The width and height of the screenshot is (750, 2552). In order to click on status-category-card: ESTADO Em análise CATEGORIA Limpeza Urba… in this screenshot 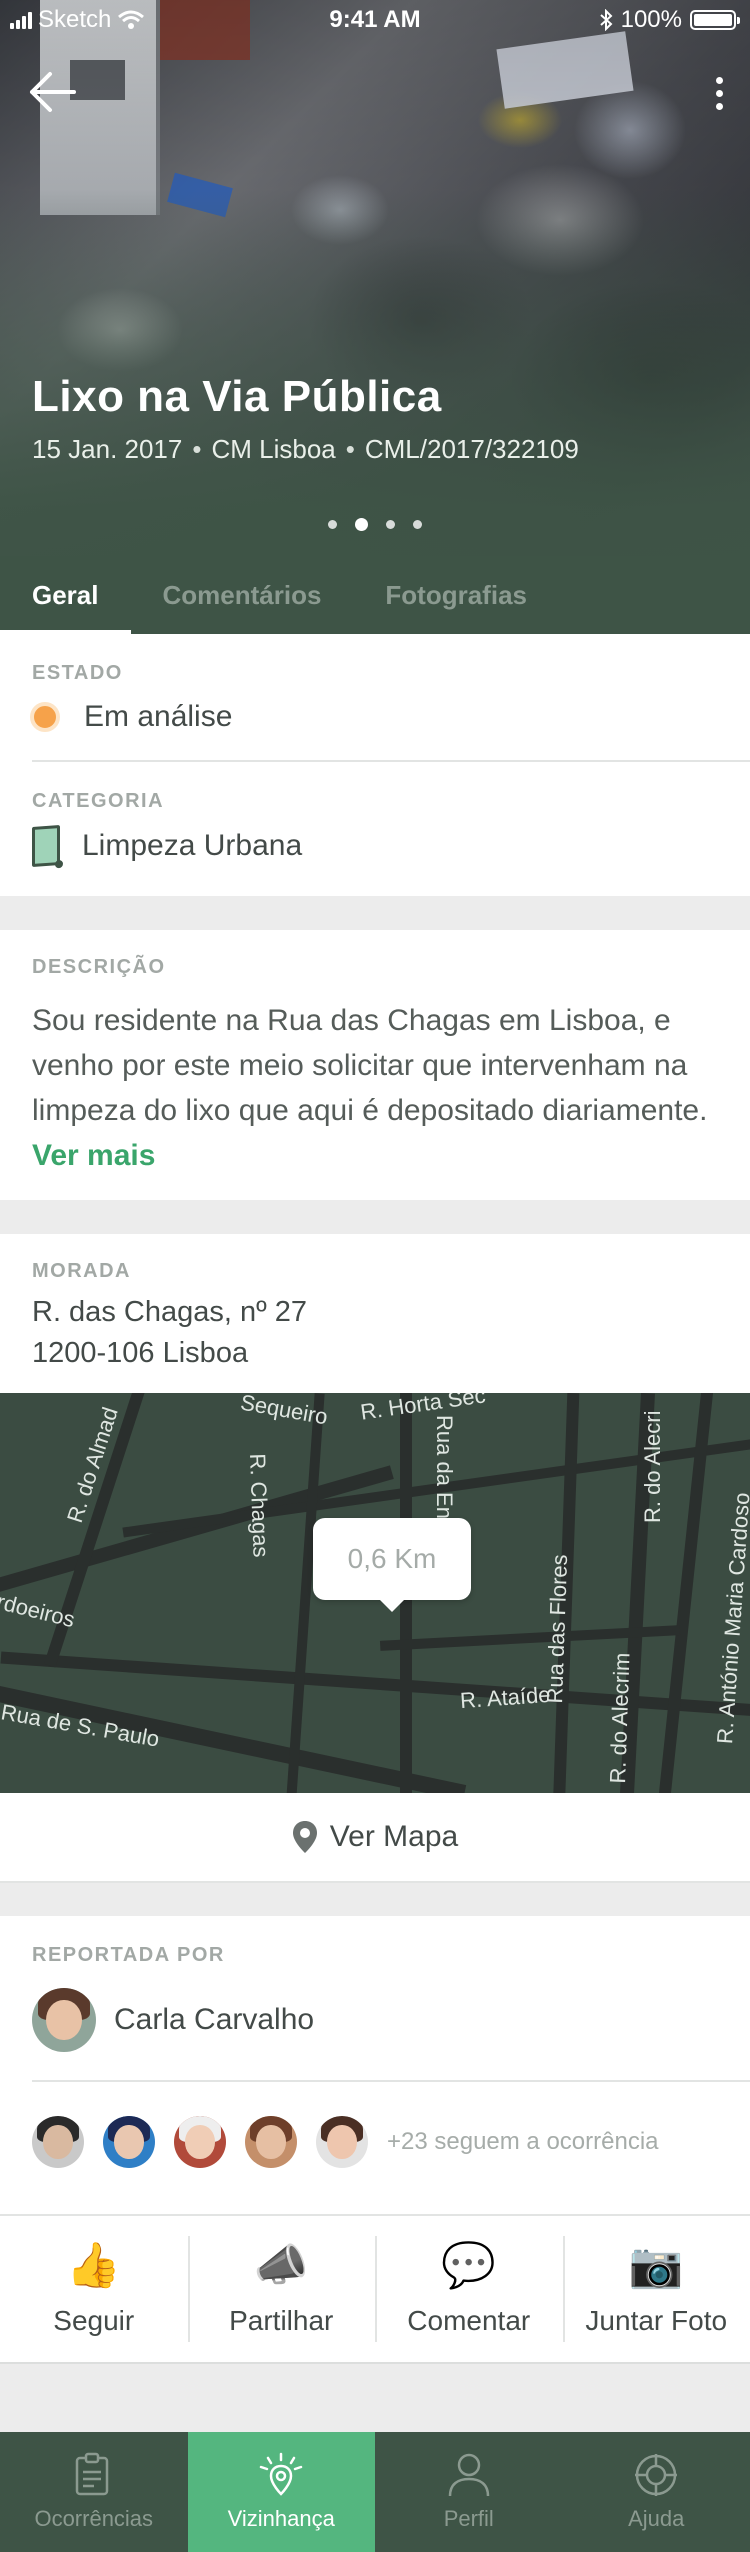, I will do `click(375, 765)`.